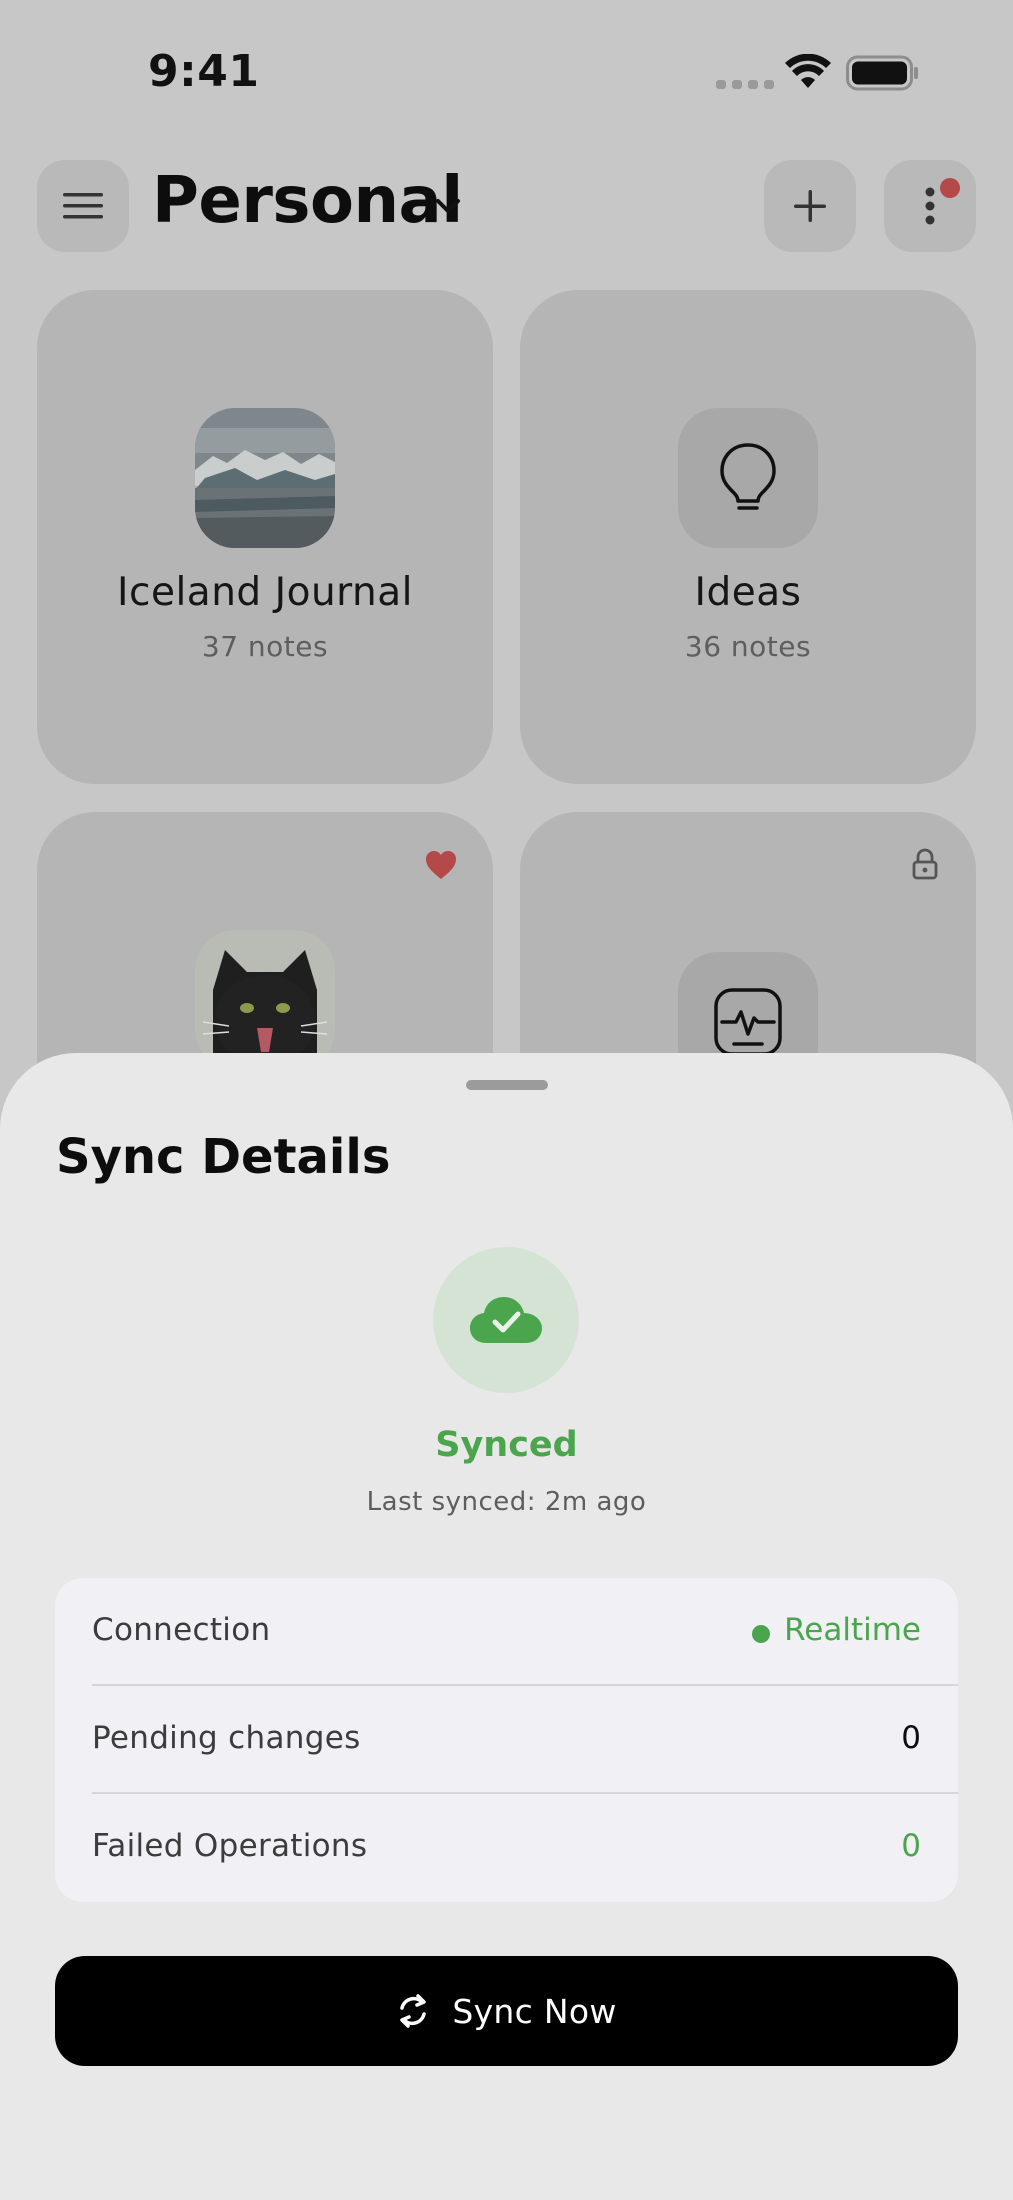  I want to click on notebook-switcher: Personal, so click(307, 201).